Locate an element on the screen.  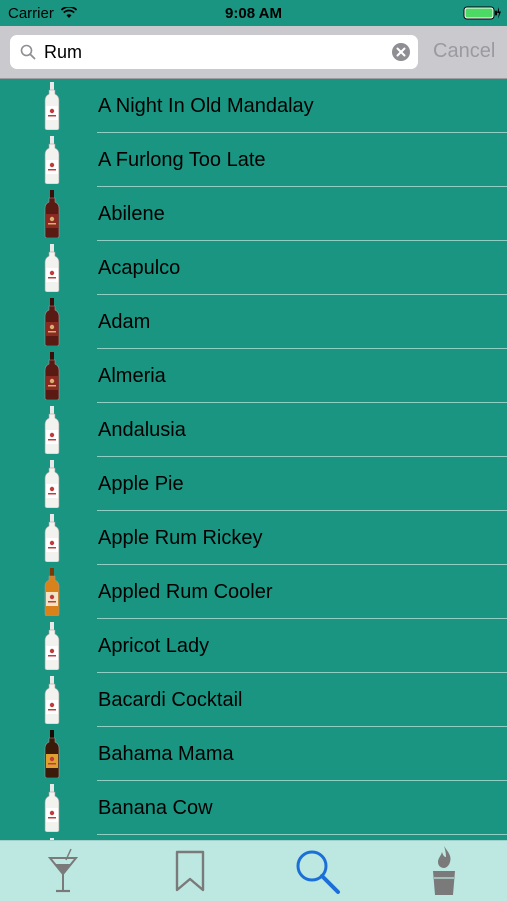
result-label: Banana Cow is located at coordinates (155, 808).